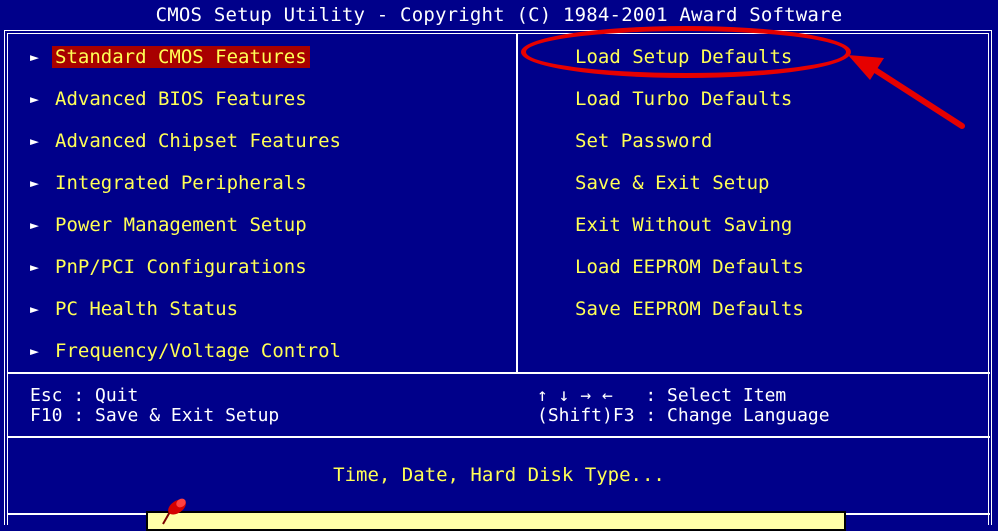 This screenshot has width=998, height=531. What do you see at coordinates (684, 99) in the screenshot?
I see `menu-item-label: Load Turbo Defaults` at bounding box center [684, 99].